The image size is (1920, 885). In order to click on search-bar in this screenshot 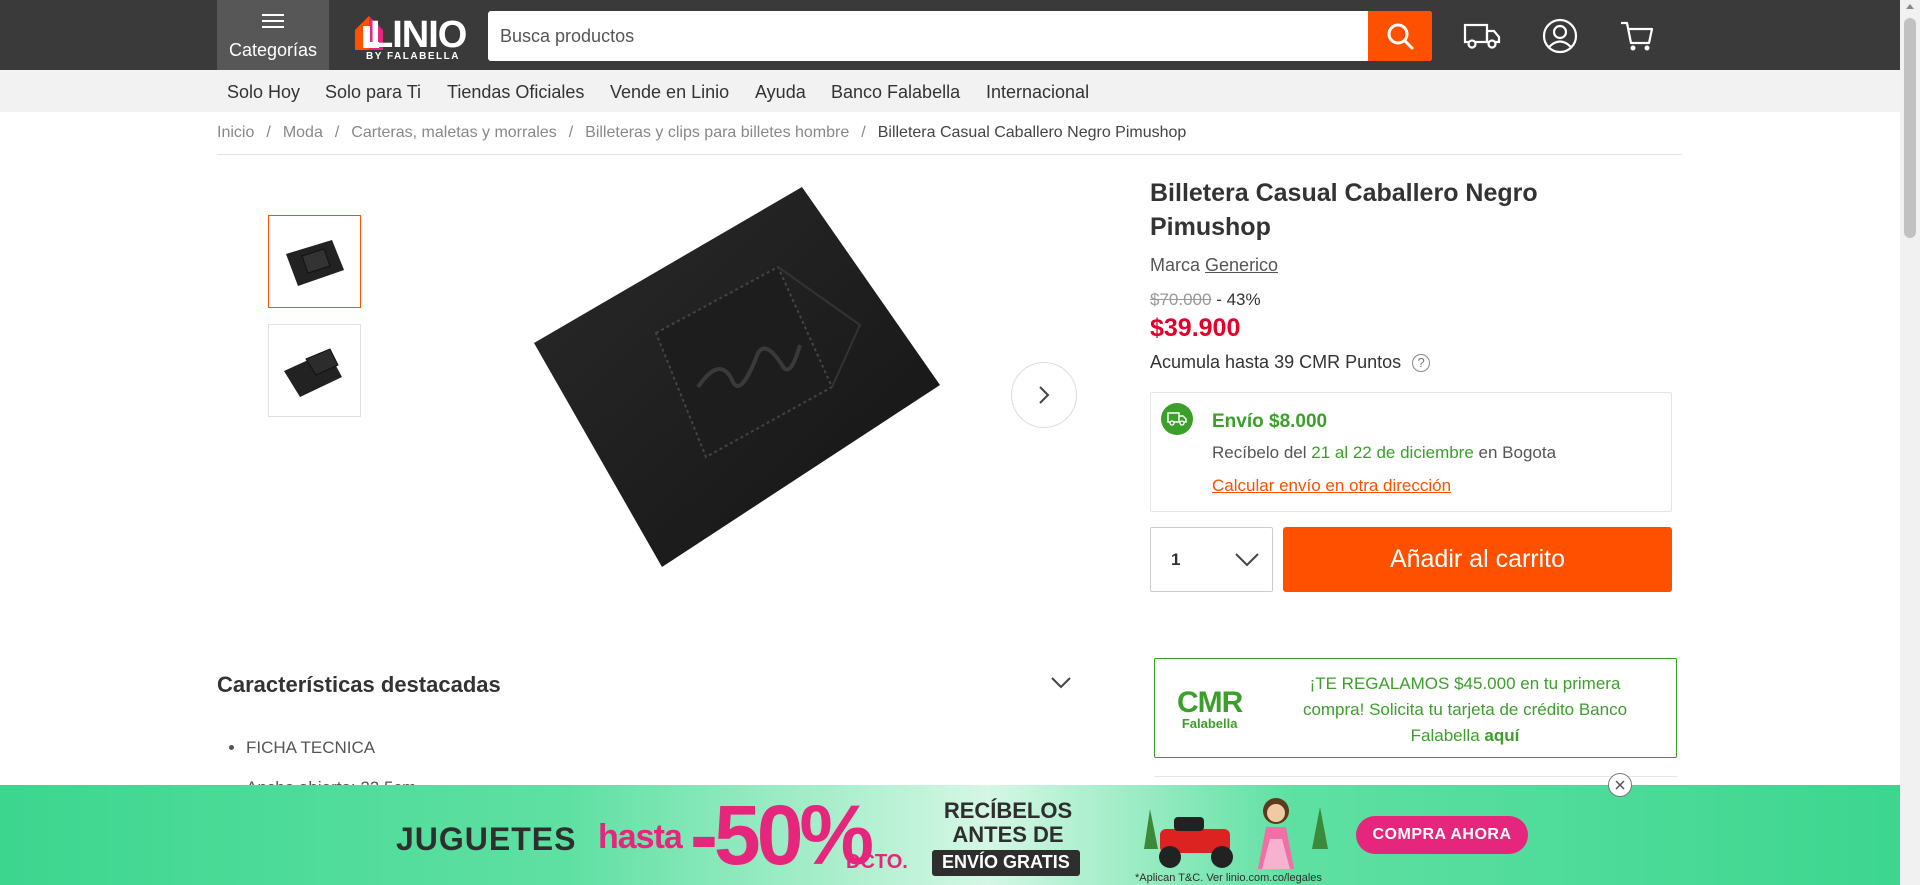, I will do `click(960, 36)`.